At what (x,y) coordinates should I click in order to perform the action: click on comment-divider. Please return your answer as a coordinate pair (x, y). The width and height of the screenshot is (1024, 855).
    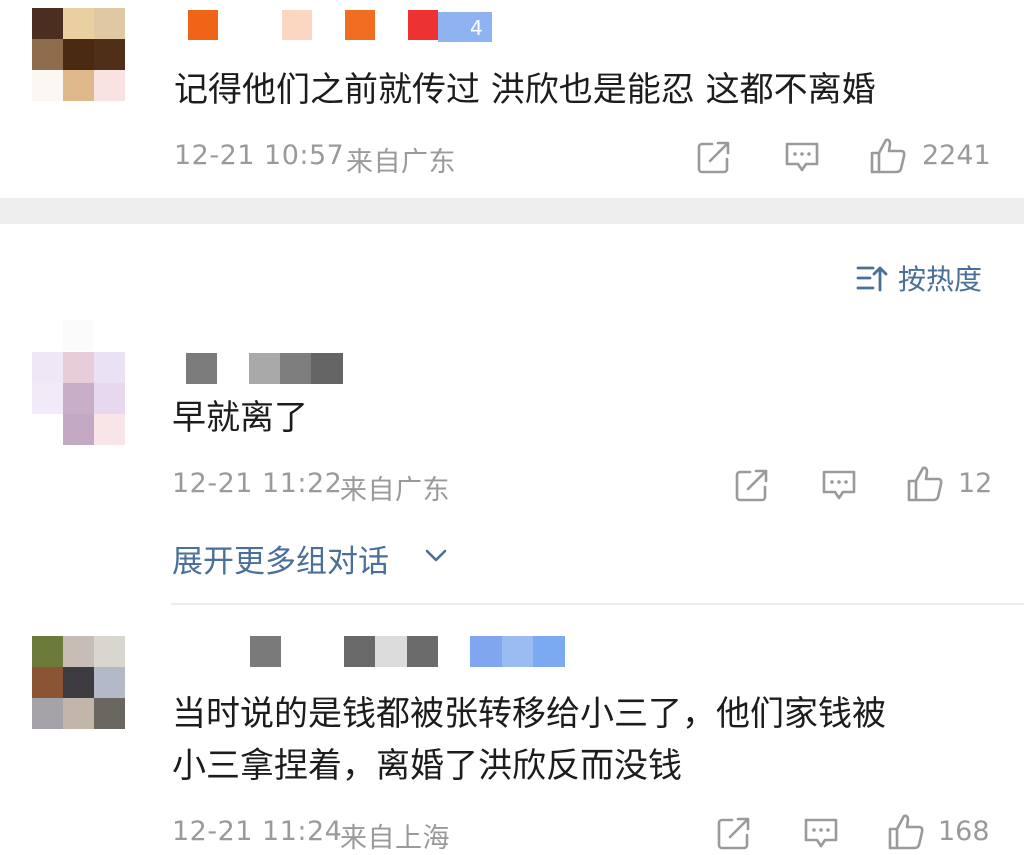
    Looking at the image, I should click on (597, 604).